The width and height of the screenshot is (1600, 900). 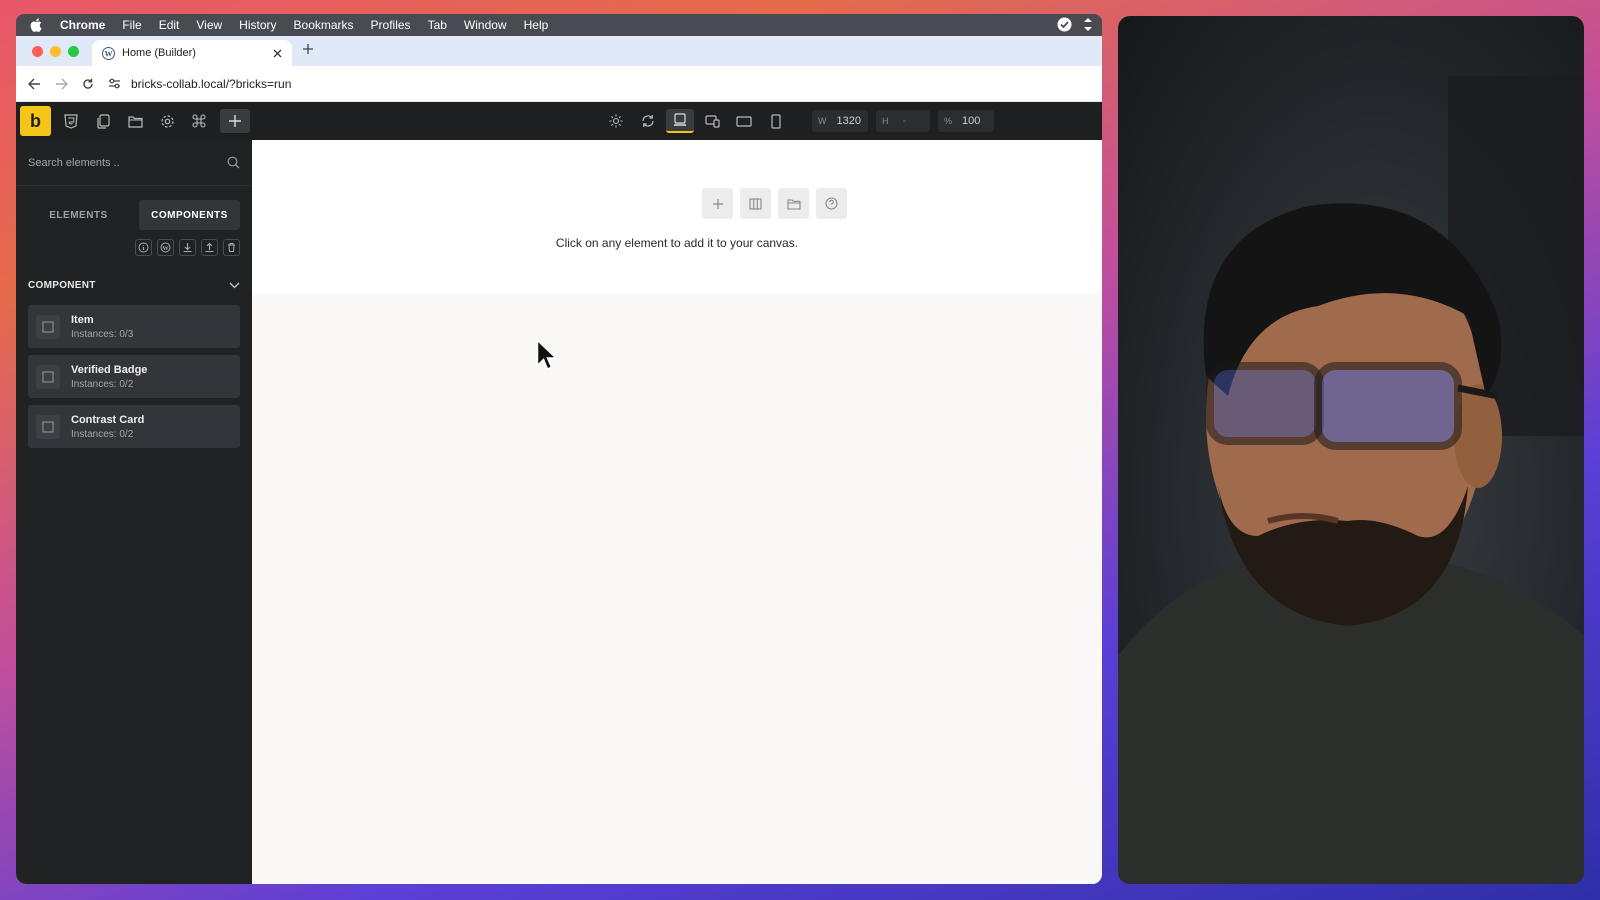 What do you see at coordinates (189, 215) in the screenshot?
I see `tab-components: COMPONENTS` at bounding box center [189, 215].